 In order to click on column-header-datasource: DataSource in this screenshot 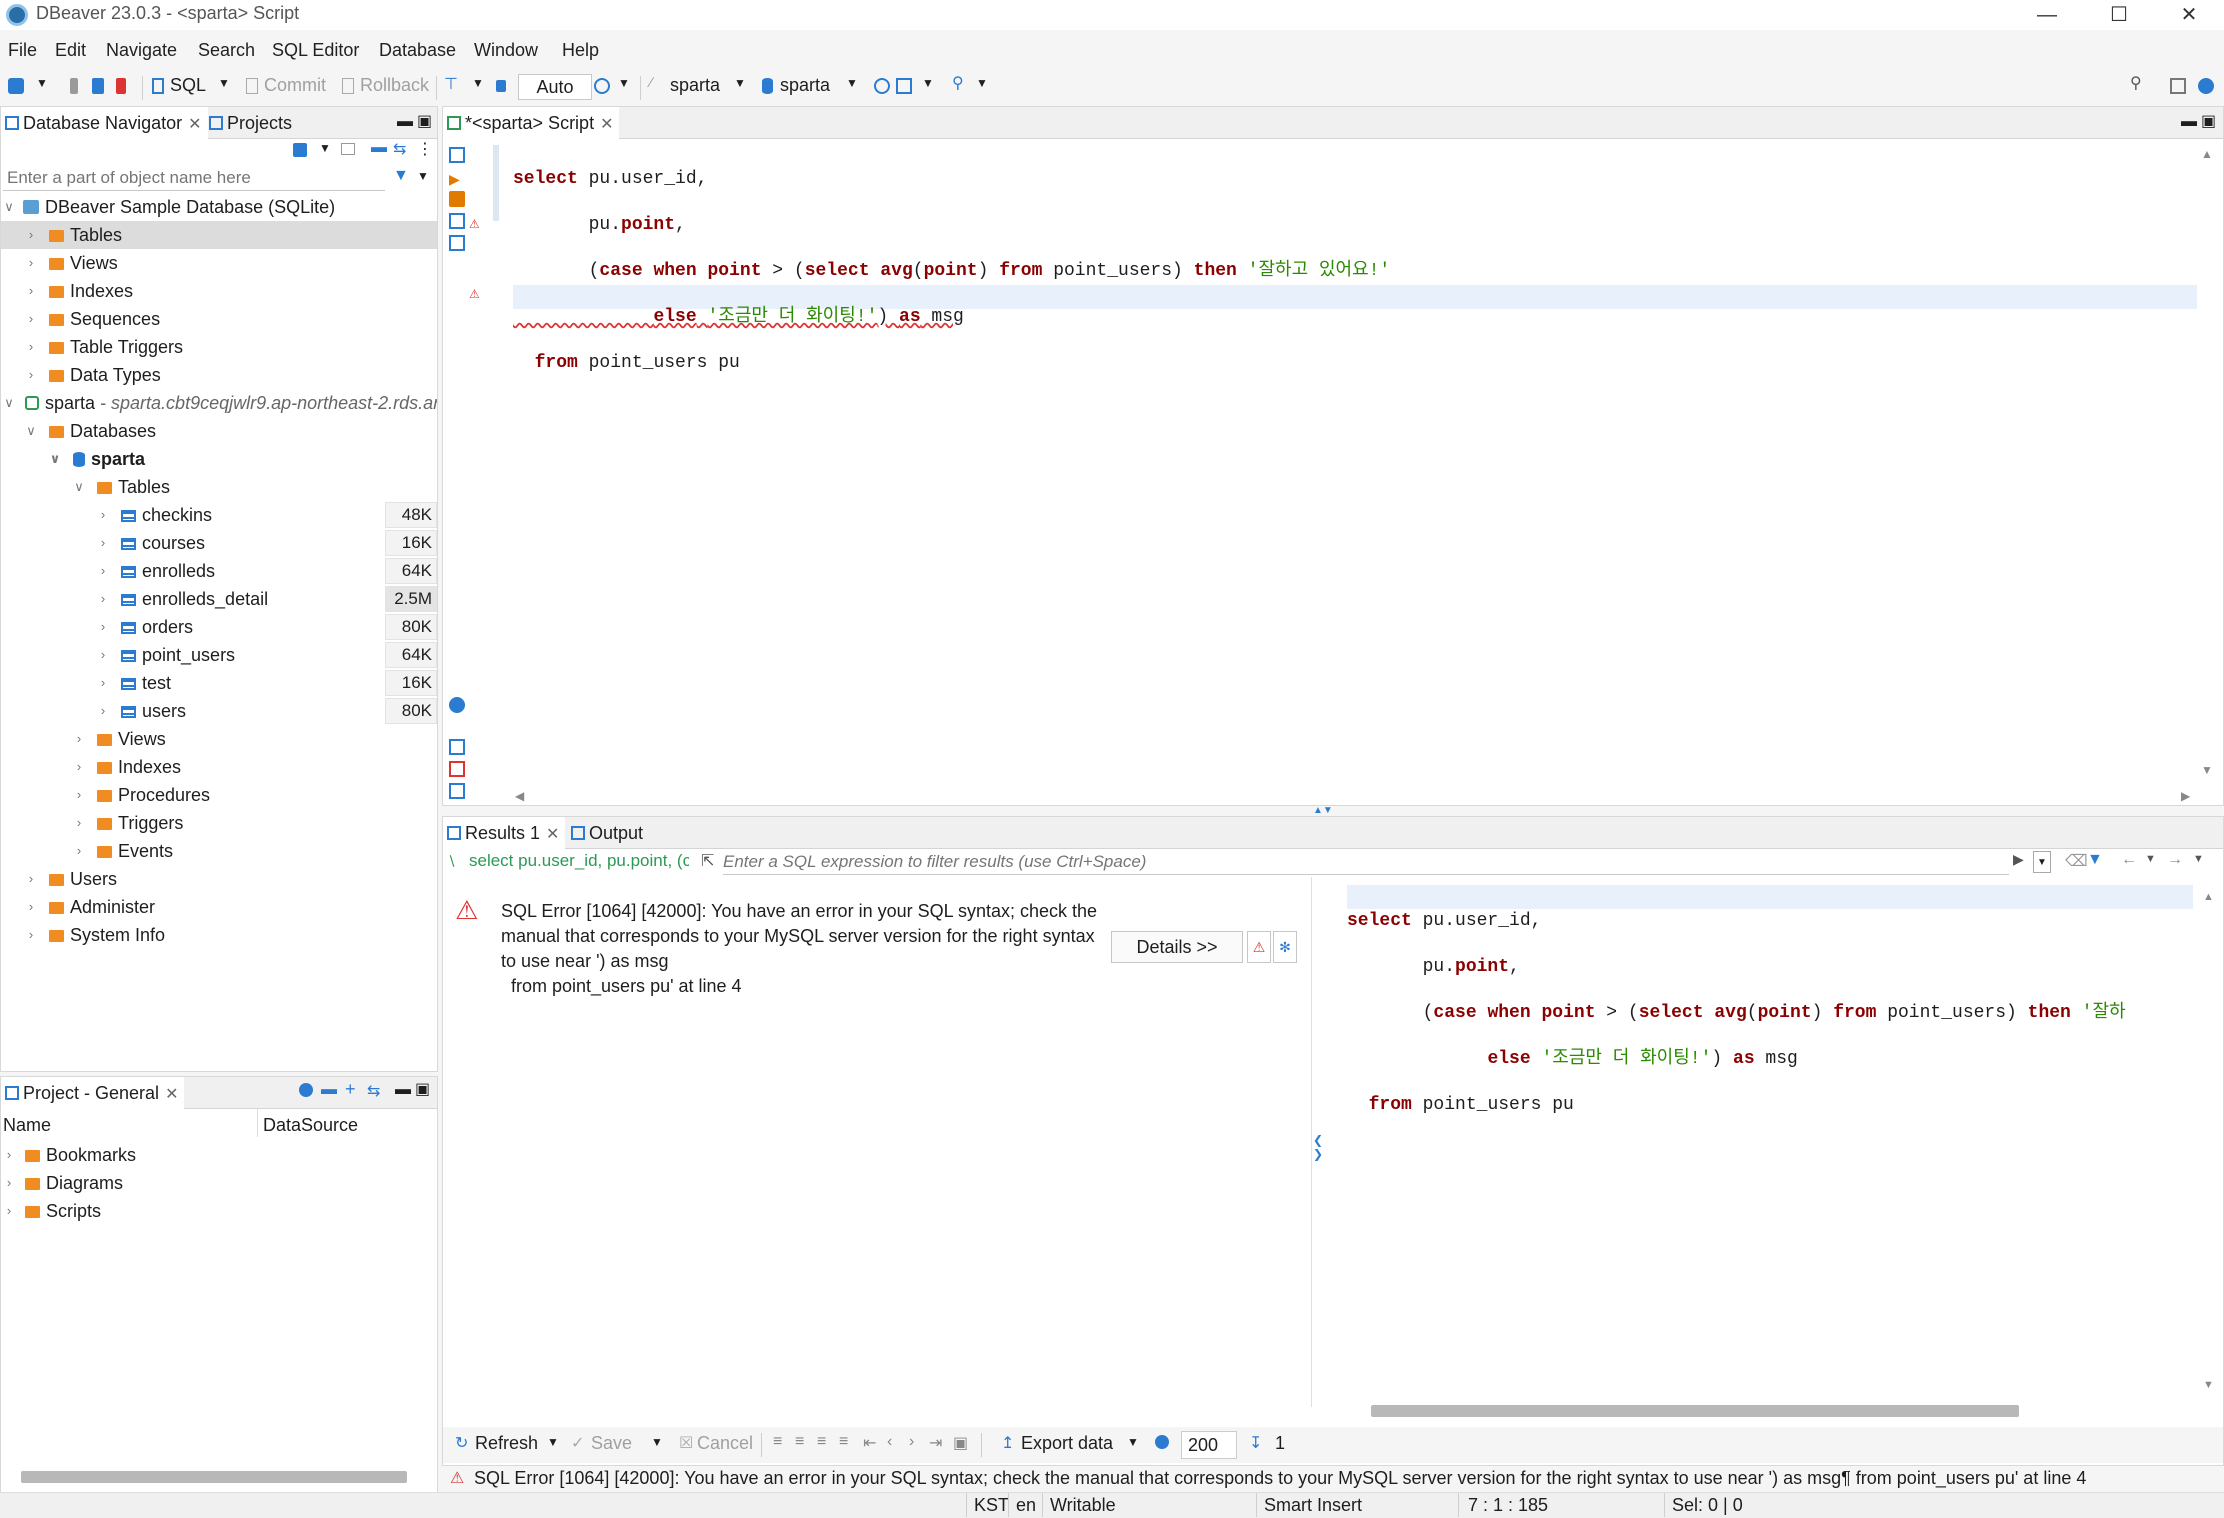, I will do `click(310, 1125)`.